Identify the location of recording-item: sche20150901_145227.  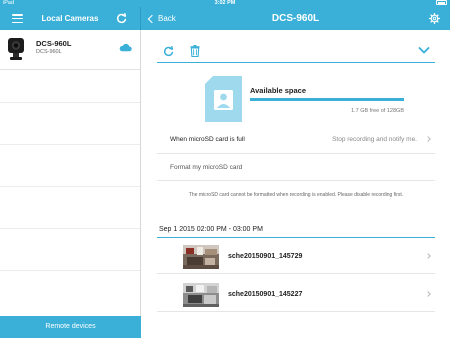
(296, 295).